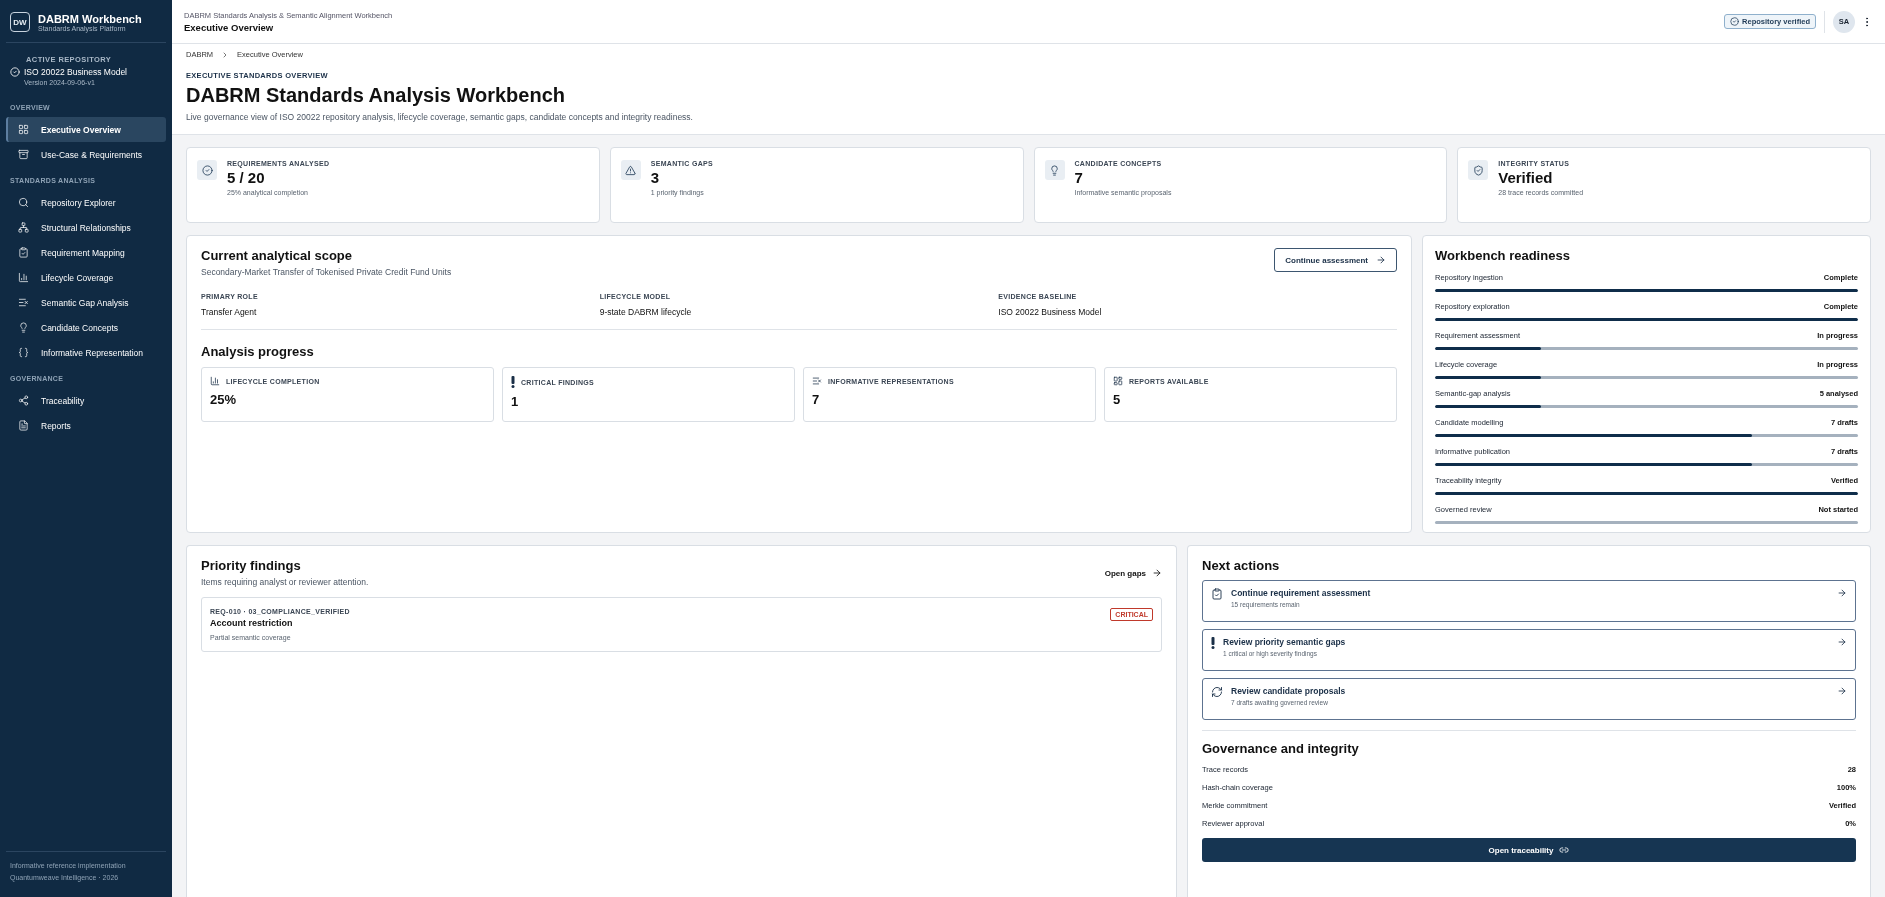 The image size is (1885, 897). Describe the element at coordinates (86, 425) in the screenshot. I see `nav-item: Reports` at that location.